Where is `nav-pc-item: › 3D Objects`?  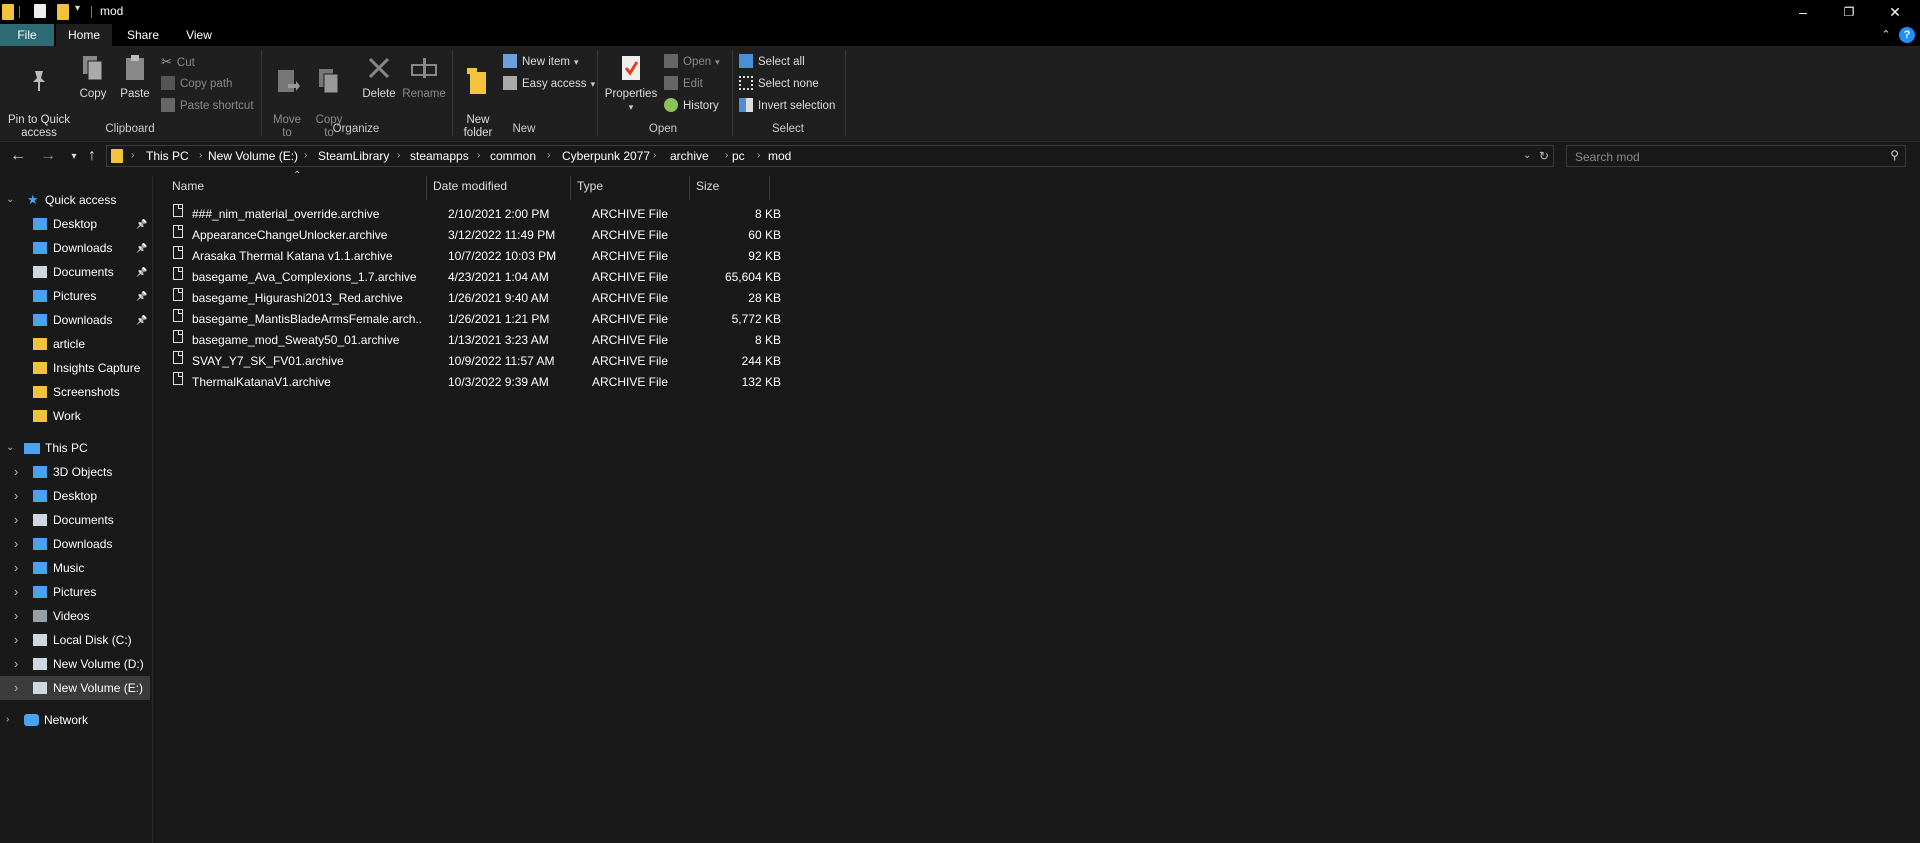
nav-pc-item: › 3D Objects is located at coordinates (75, 472).